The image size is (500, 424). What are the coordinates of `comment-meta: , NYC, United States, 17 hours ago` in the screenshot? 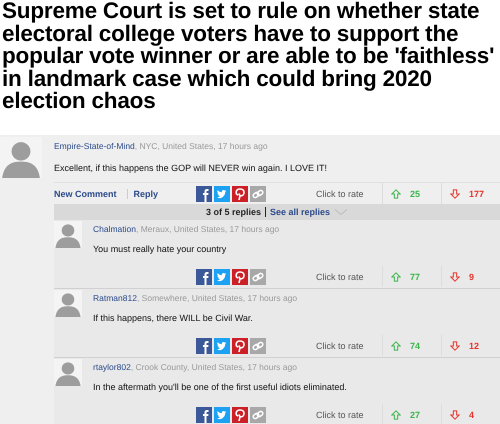 It's located at (201, 146).